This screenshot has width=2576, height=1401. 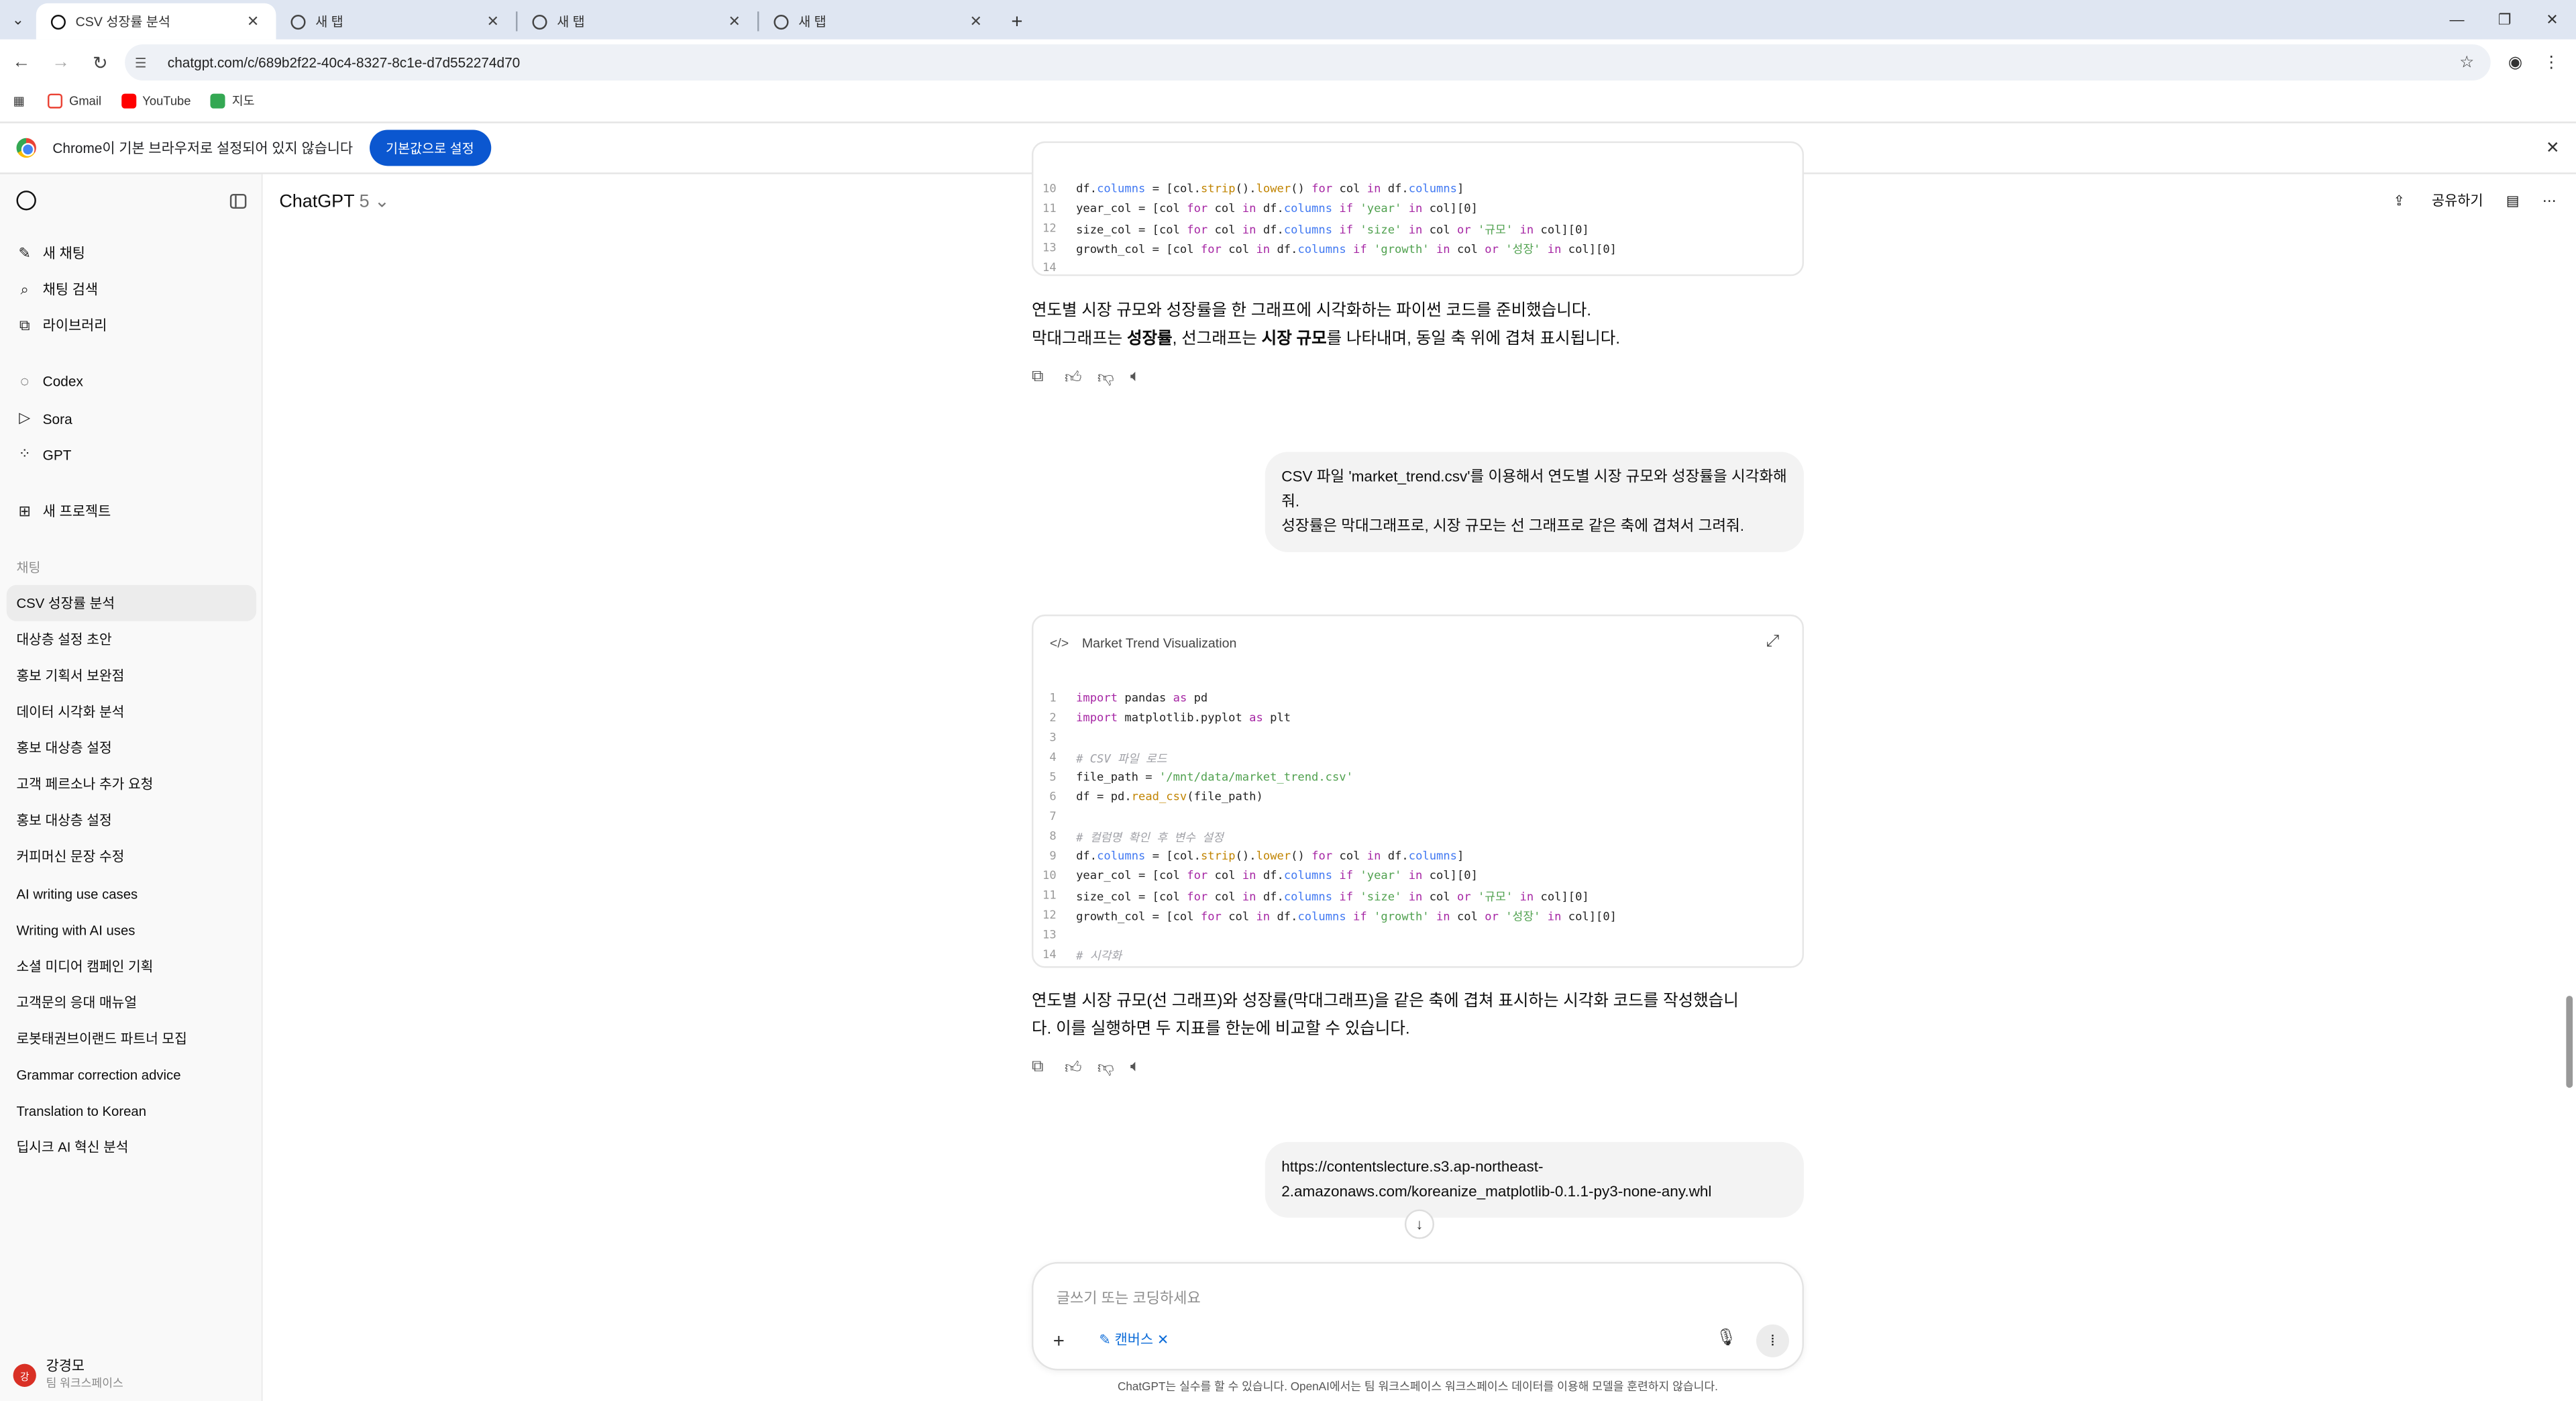 I want to click on openai-logo-icon, so click(x=26, y=201).